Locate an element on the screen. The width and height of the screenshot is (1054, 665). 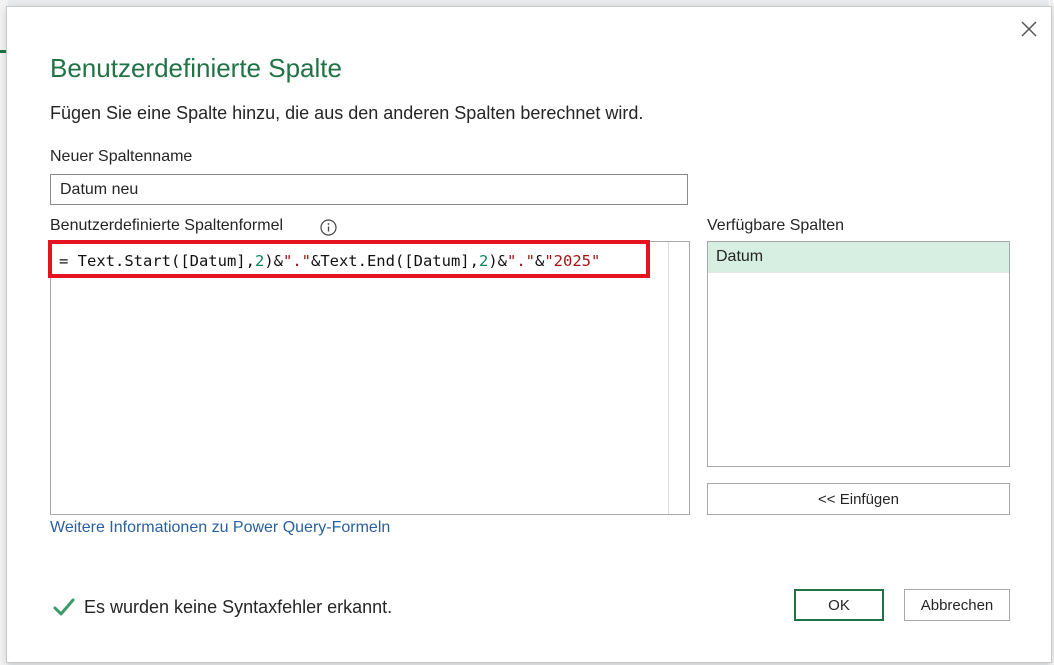
close-icon is located at coordinates (1029, 29).